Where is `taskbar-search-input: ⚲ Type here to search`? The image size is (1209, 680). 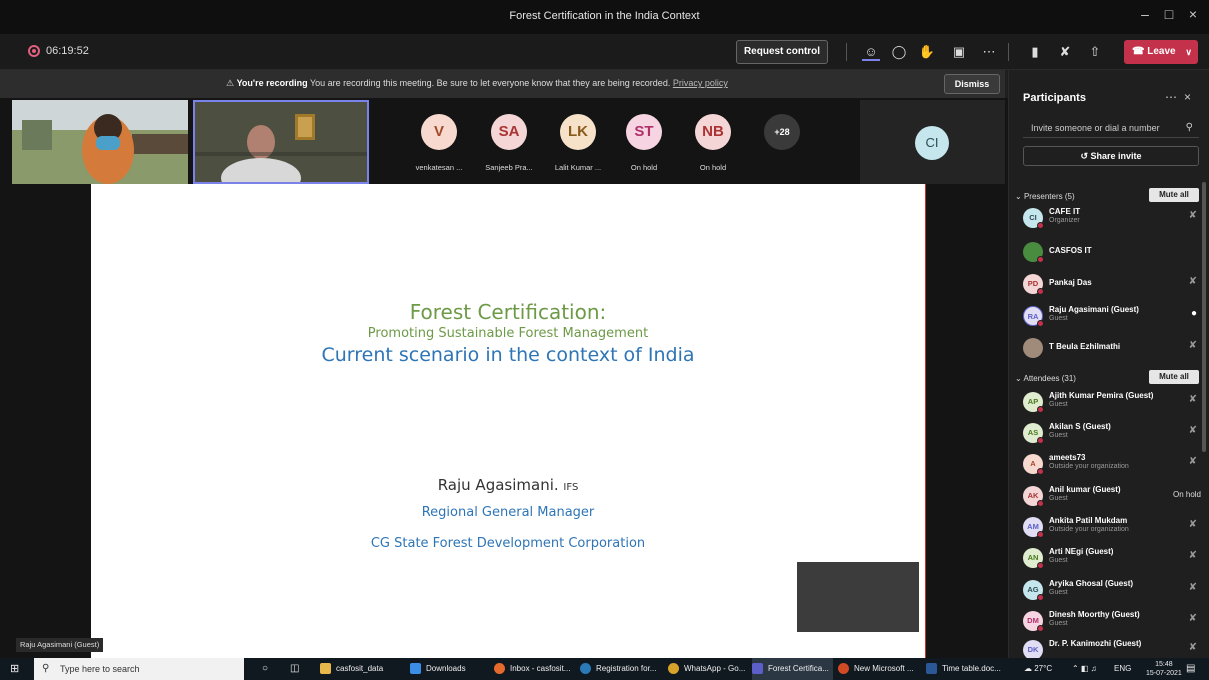
taskbar-search-input: ⚲ Type here to search is located at coordinates (139, 669).